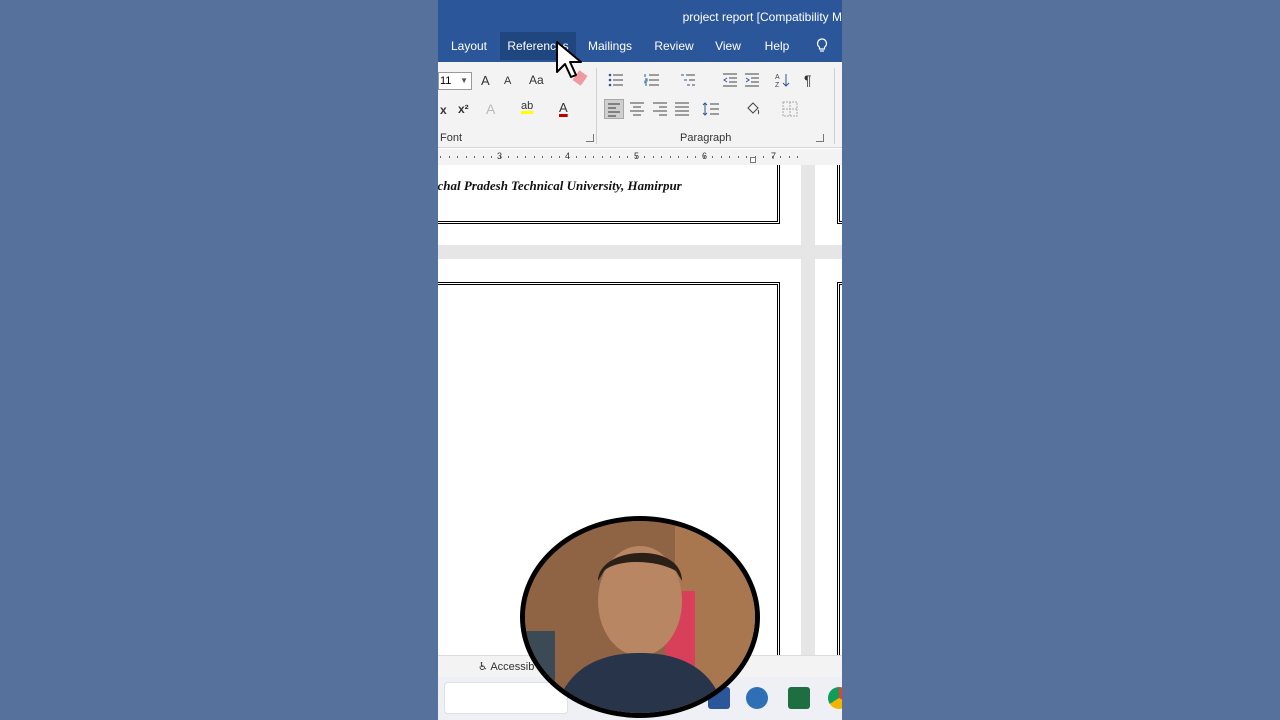 This screenshot has height=720, width=1280. Describe the element at coordinates (485, 80) in the screenshot. I see `grow-font-button: A` at that location.